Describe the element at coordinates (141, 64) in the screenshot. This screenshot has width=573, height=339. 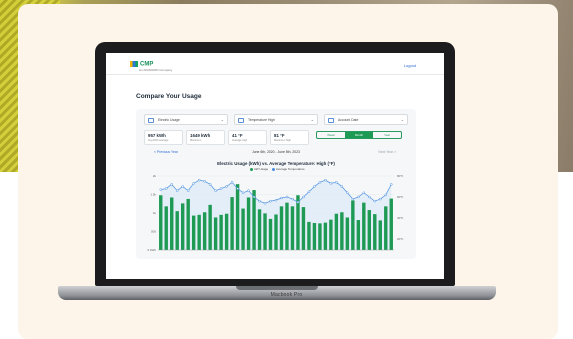
I see `brand-logo: CMP` at that location.